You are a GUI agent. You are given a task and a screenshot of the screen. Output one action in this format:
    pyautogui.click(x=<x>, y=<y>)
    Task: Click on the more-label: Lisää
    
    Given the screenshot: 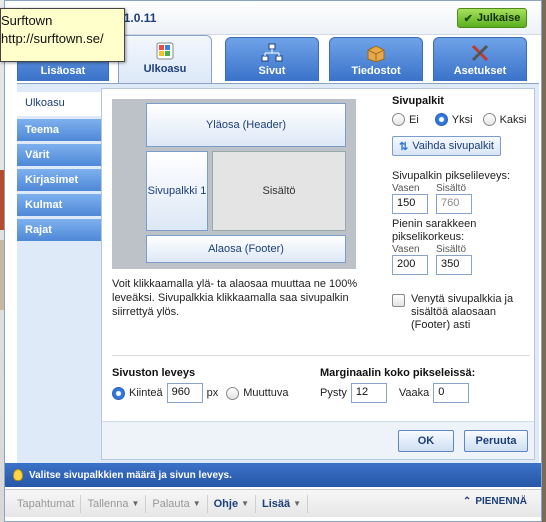 What is the action you would take?
    pyautogui.click(x=276, y=503)
    